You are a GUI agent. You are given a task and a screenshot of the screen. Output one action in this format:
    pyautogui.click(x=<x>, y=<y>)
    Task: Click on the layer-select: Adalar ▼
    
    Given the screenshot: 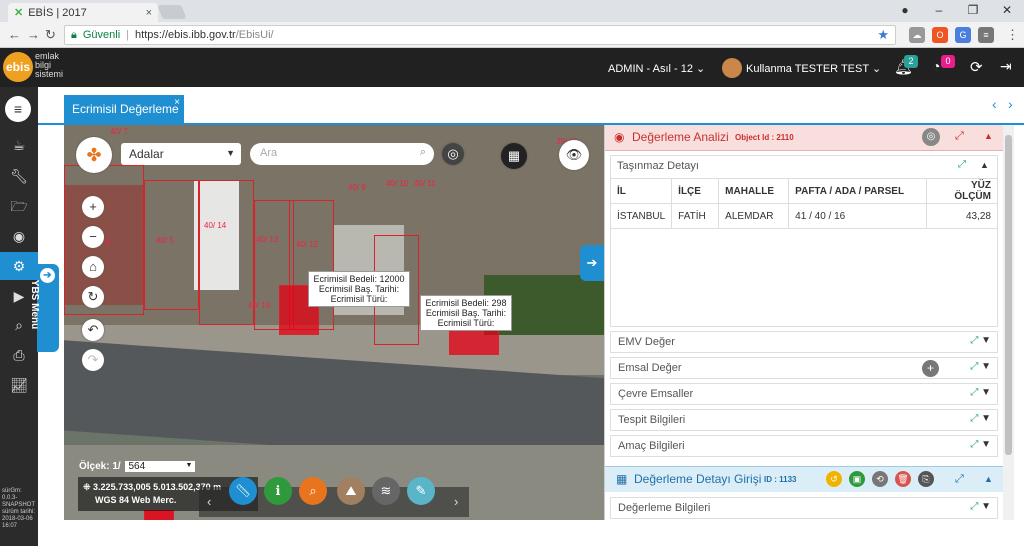 What is the action you would take?
    pyautogui.click(x=181, y=154)
    